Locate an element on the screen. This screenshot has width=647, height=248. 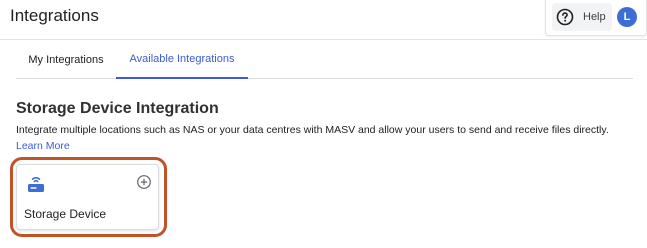
learn-more-link: Learn More is located at coordinates (43, 146).